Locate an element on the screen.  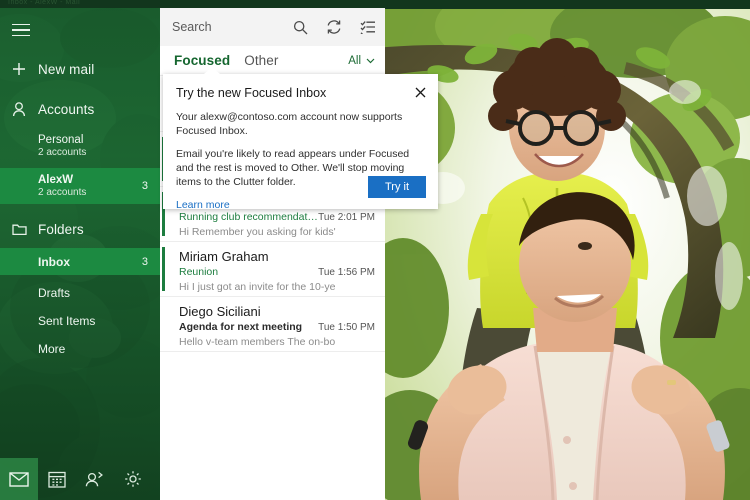
account-subtitle: 2 accounts is located at coordinates (62, 152).